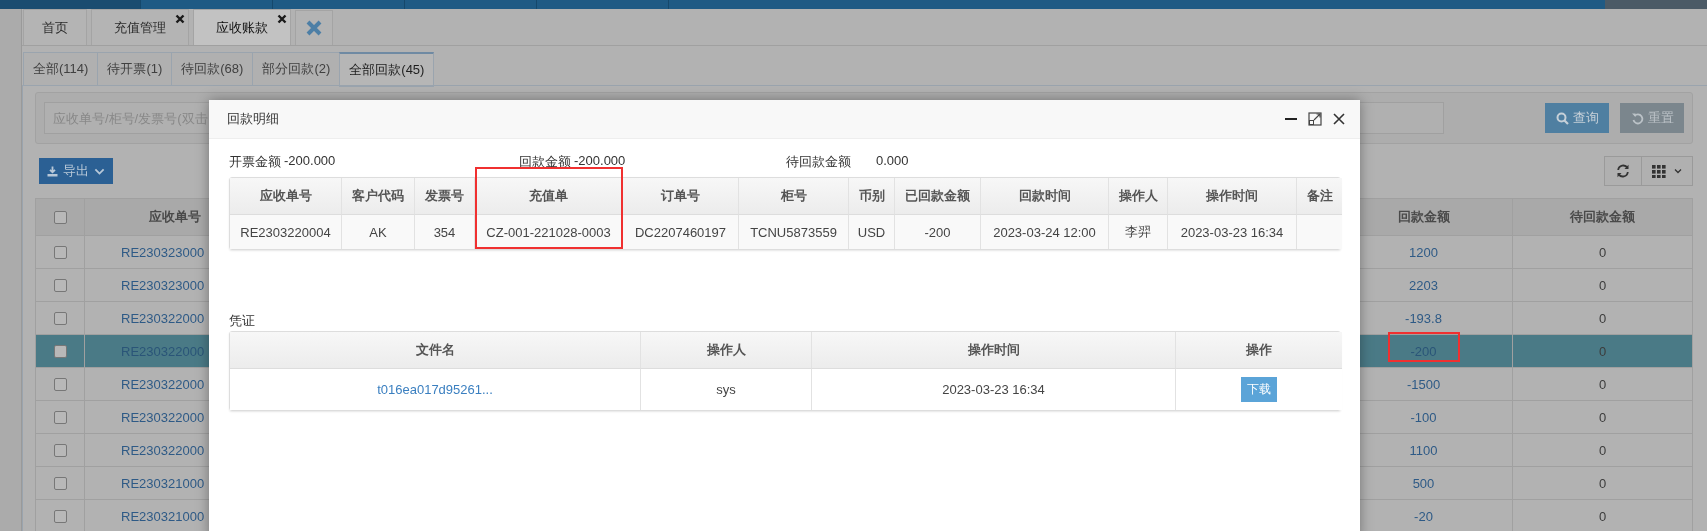 The height and width of the screenshot is (531, 1707). What do you see at coordinates (445, 232) in the screenshot?
I see `table-cell: 354` at bounding box center [445, 232].